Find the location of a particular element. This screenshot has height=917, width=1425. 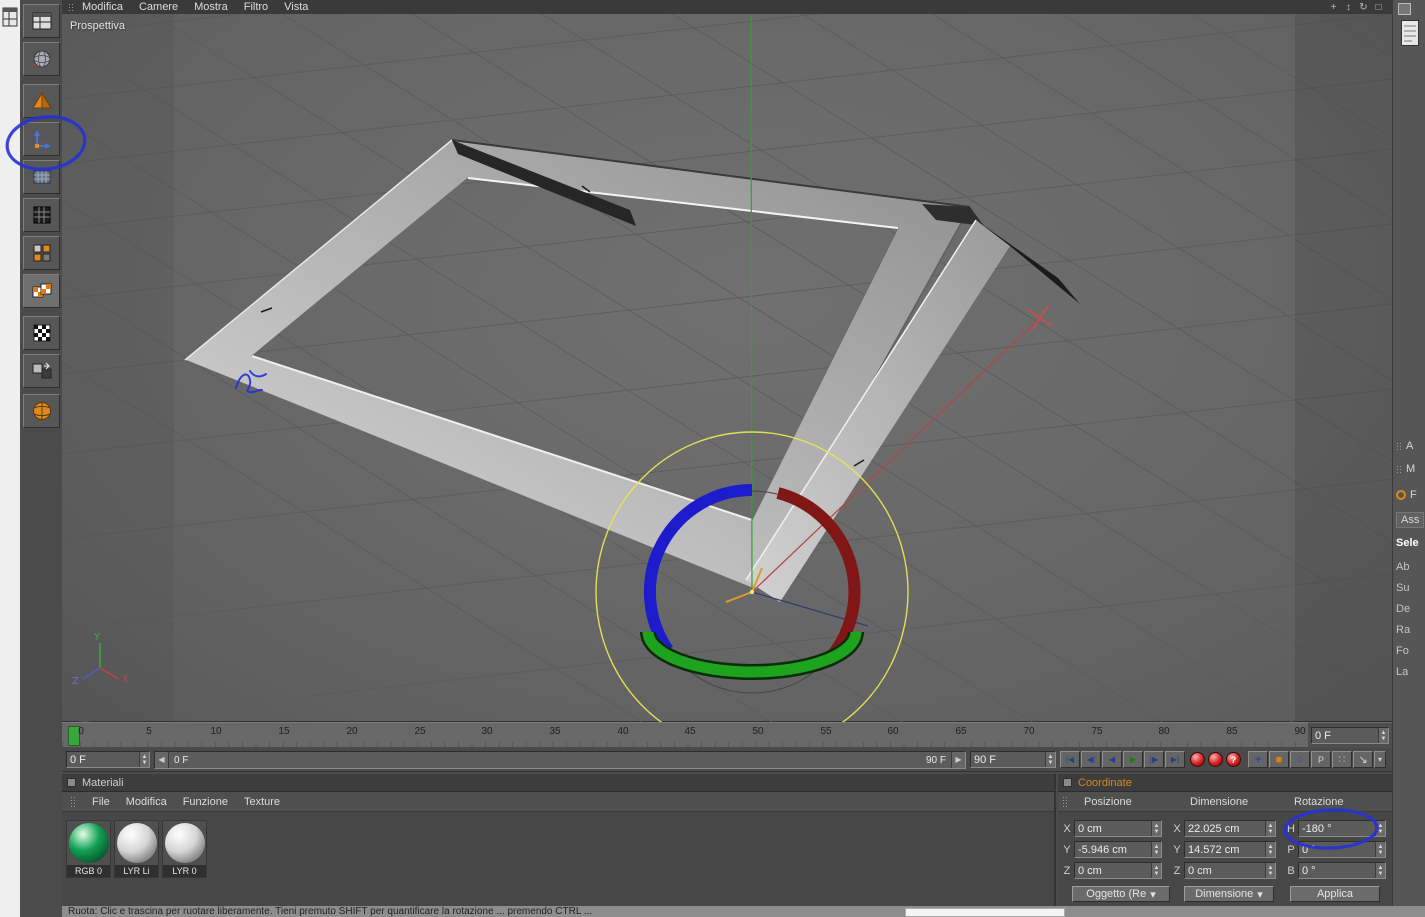

material-item: LYR Li is located at coordinates (136, 849).